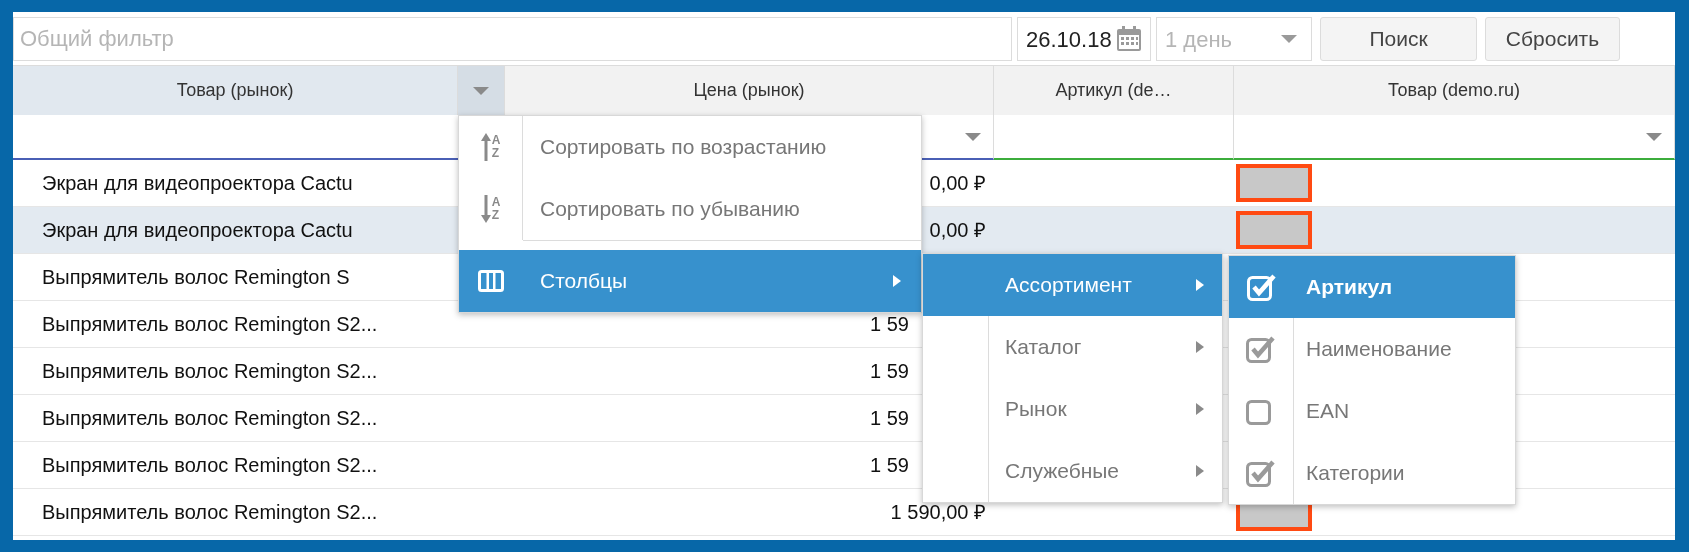 The width and height of the screenshot is (1689, 552). What do you see at coordinates (196, 277) in the screenshot?
I see `table-cell-text: Выпрямитель волос Remington S` at bounding box center [196, 277].